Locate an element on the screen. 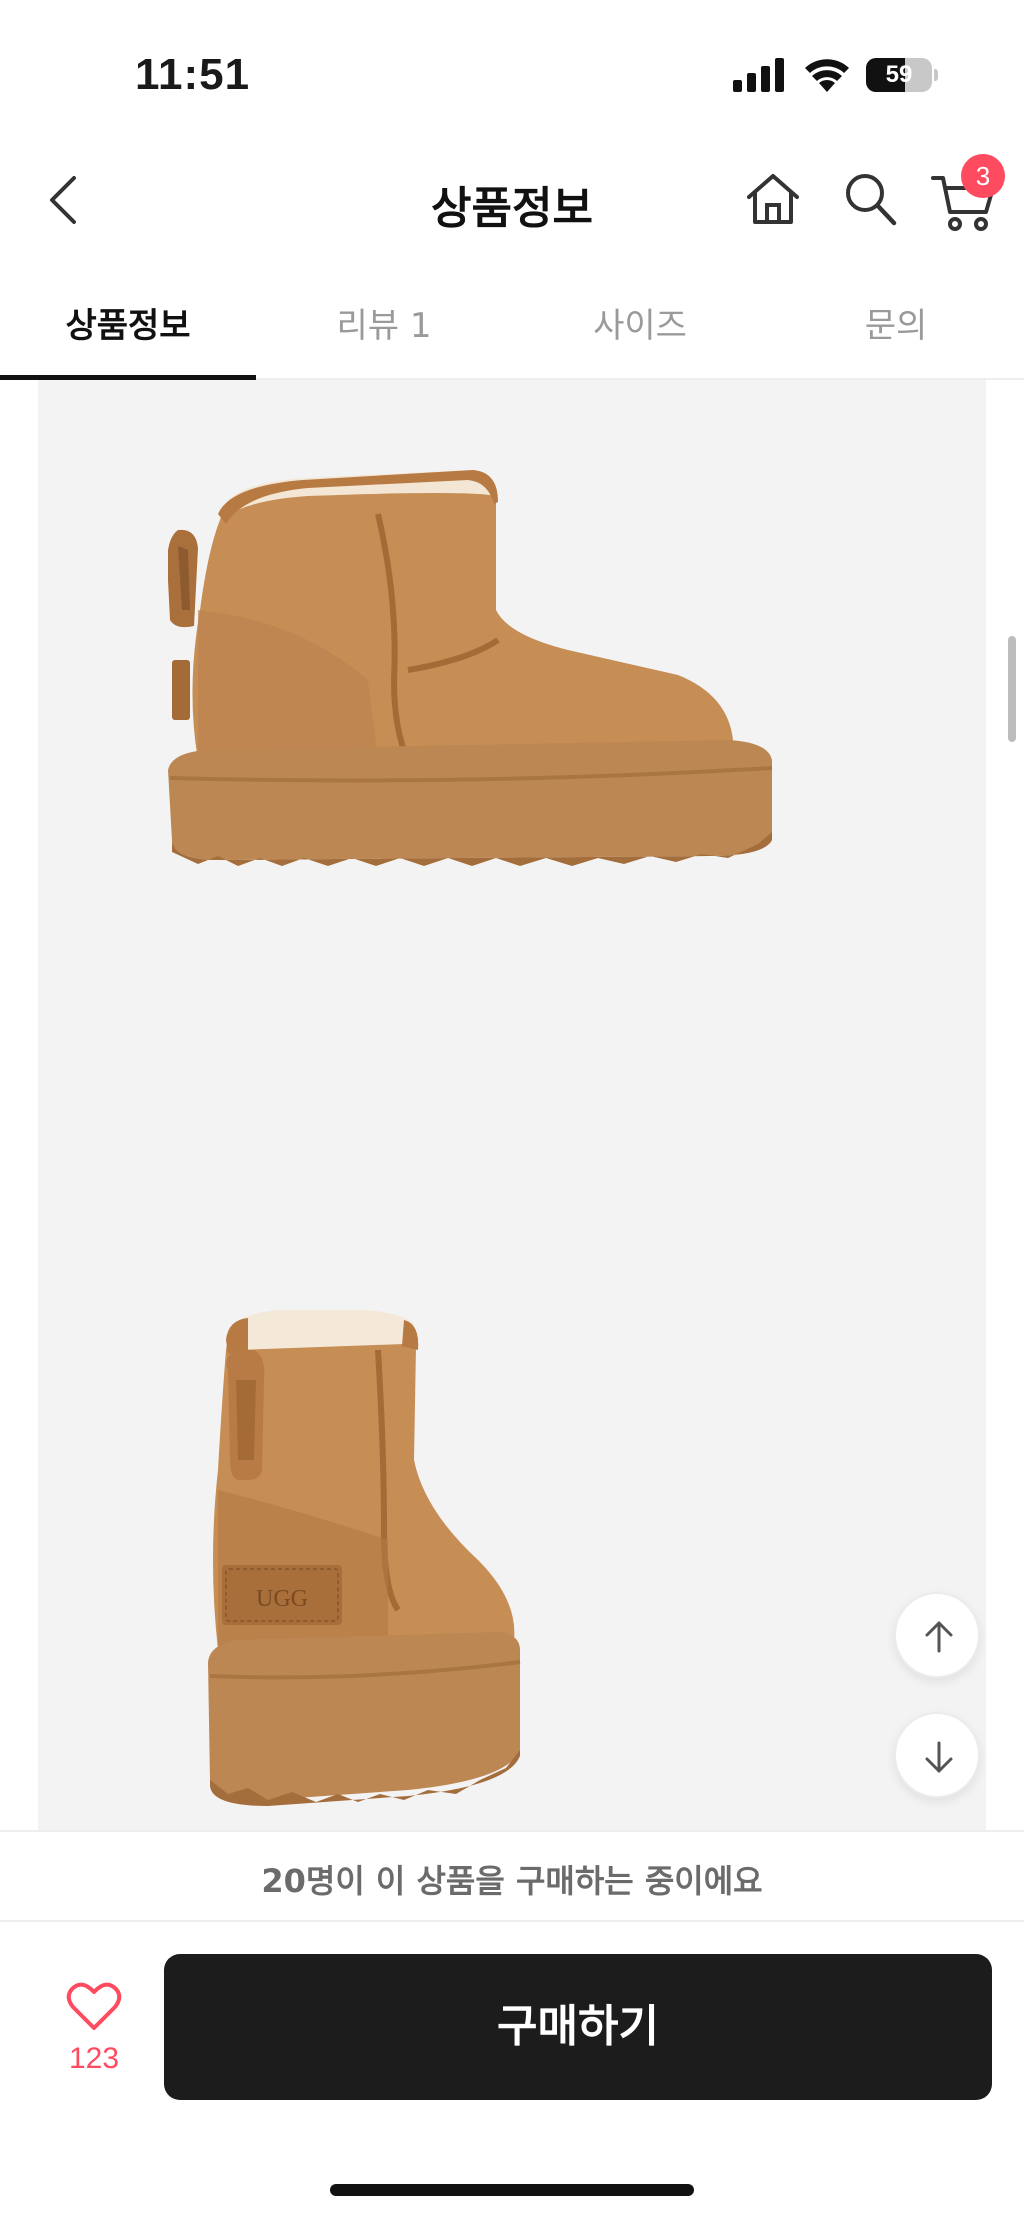  tab-inquiry: 문의 is located at coordinates (896, 322).